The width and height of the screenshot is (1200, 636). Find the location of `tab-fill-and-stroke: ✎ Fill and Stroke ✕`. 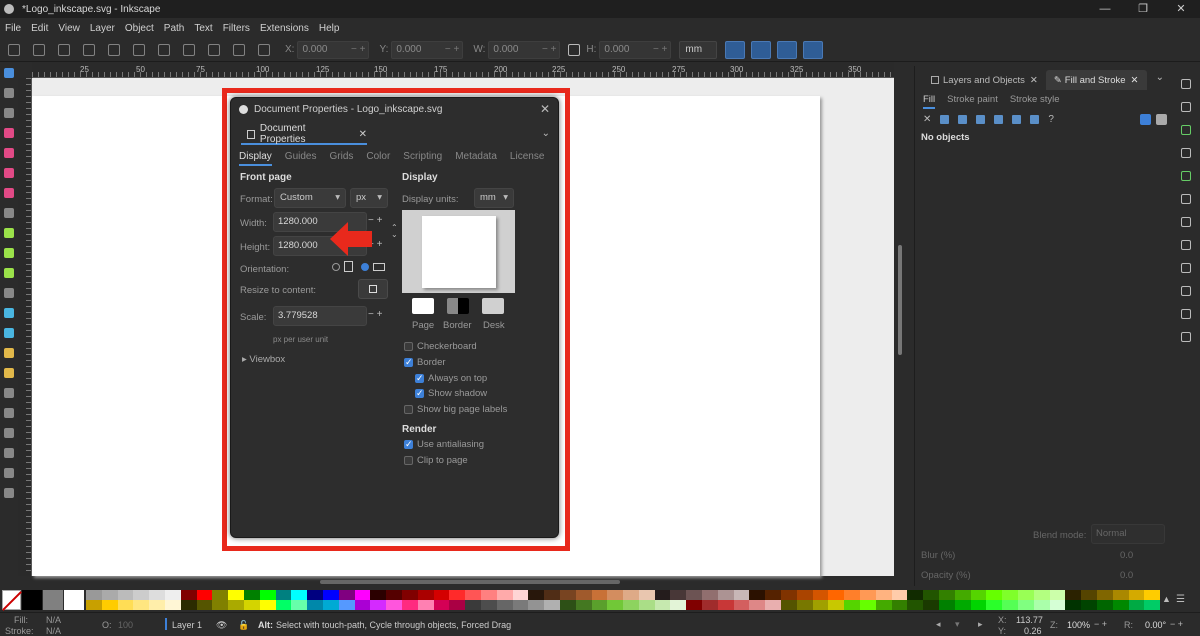

tab-fill-and-stroke: ✎ Fill and Stroke ✕ is located at coordinates (1096, 80).